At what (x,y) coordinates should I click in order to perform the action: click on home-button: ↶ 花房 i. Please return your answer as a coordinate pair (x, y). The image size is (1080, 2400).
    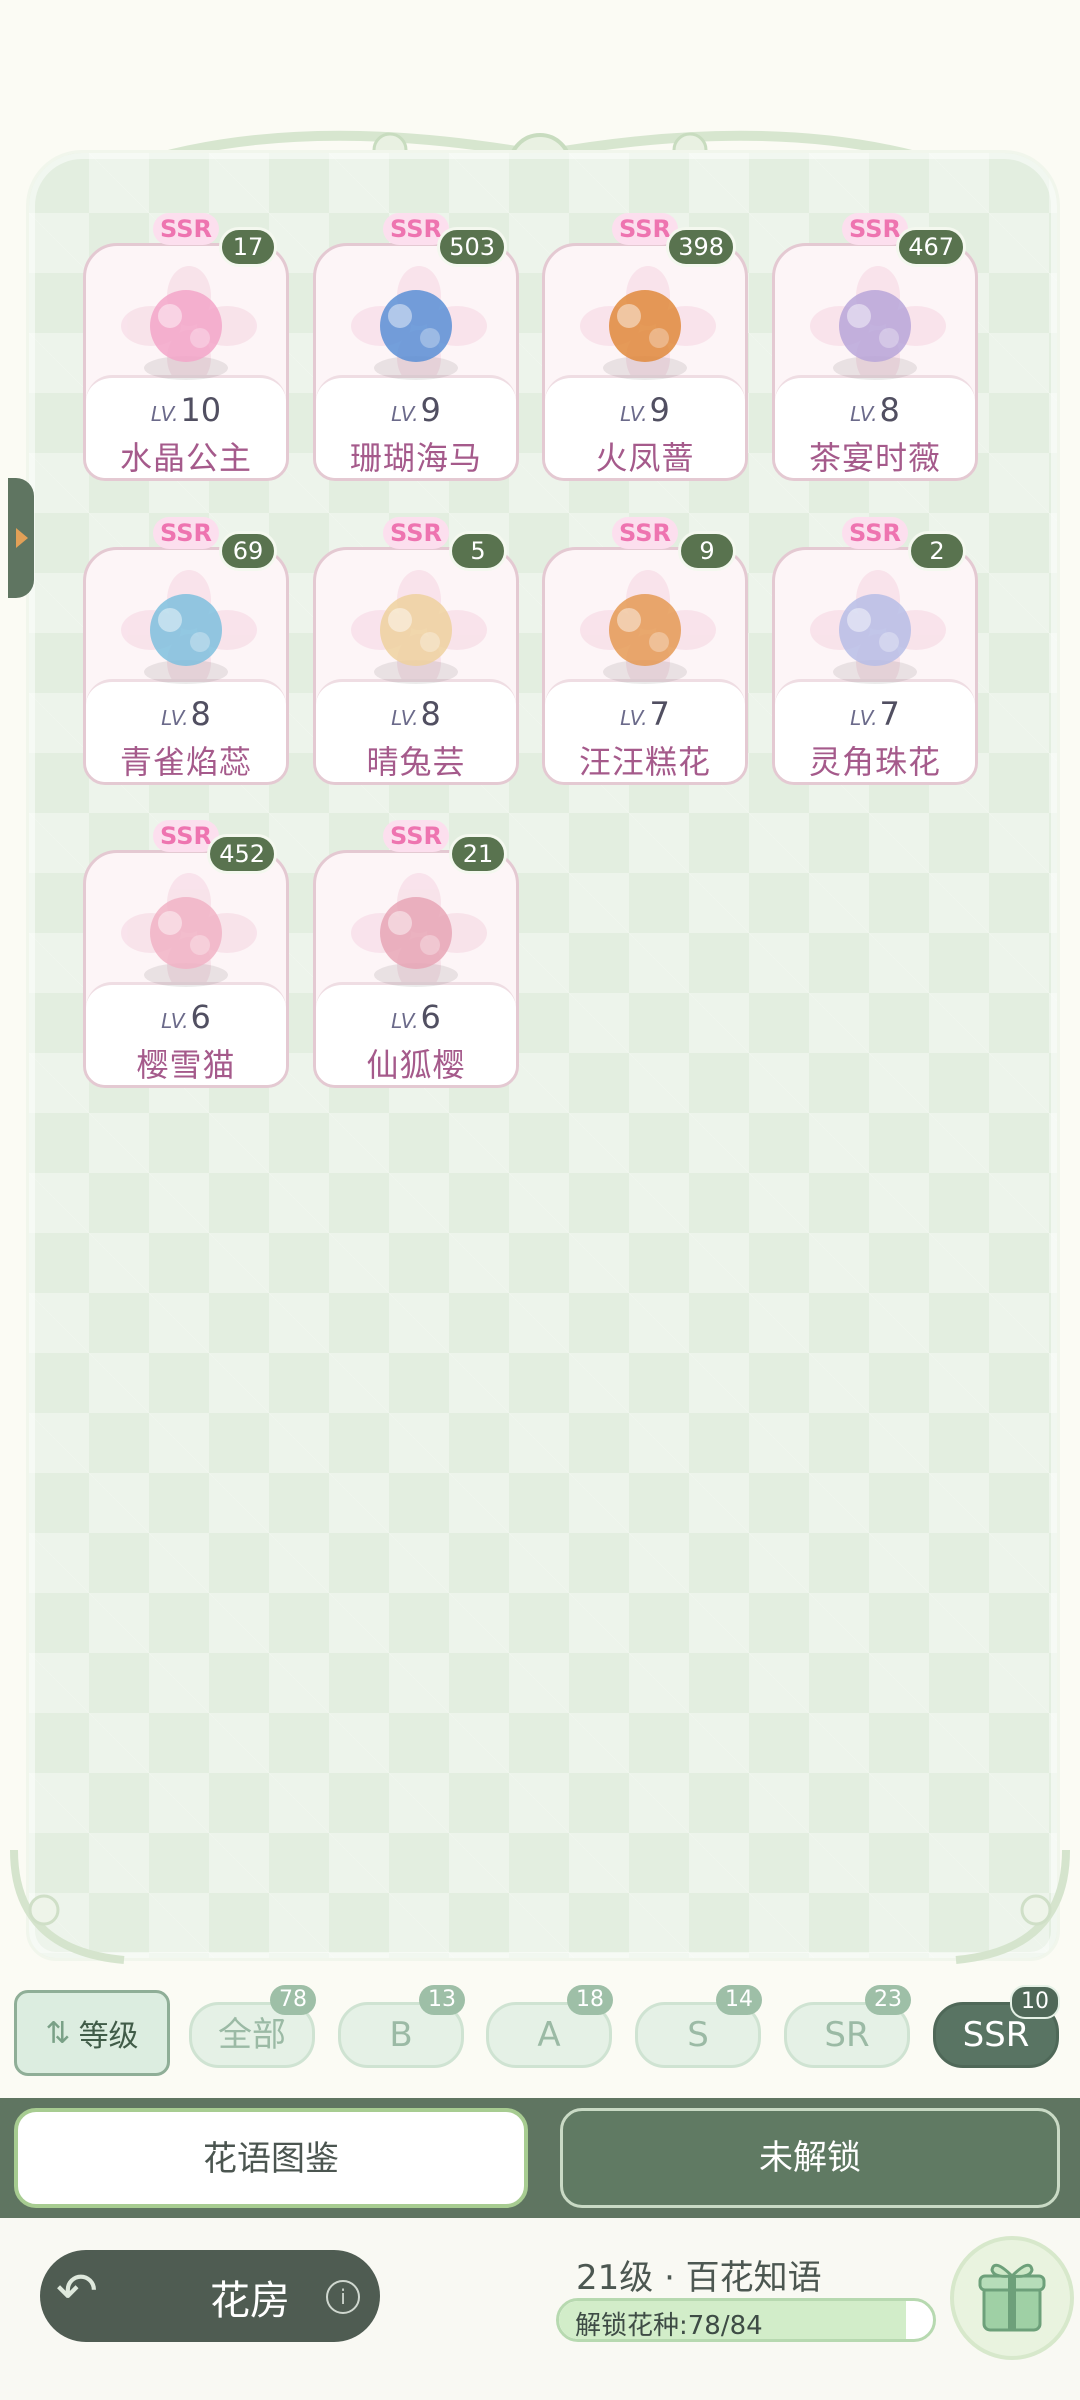
    Looking at the image, I should click on (210, 2296).